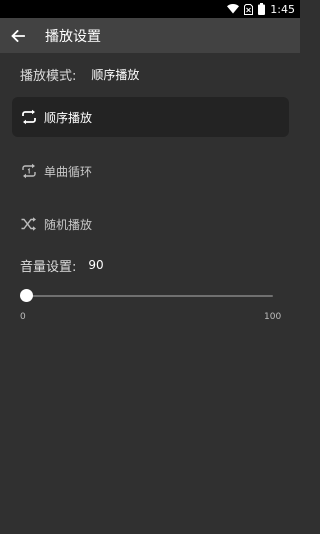 Image resolution: width=320 pixels, height=534 pixels. Describe the element at coordinates (262, 9) in the screenshot. I see `battery-icon` at that location.